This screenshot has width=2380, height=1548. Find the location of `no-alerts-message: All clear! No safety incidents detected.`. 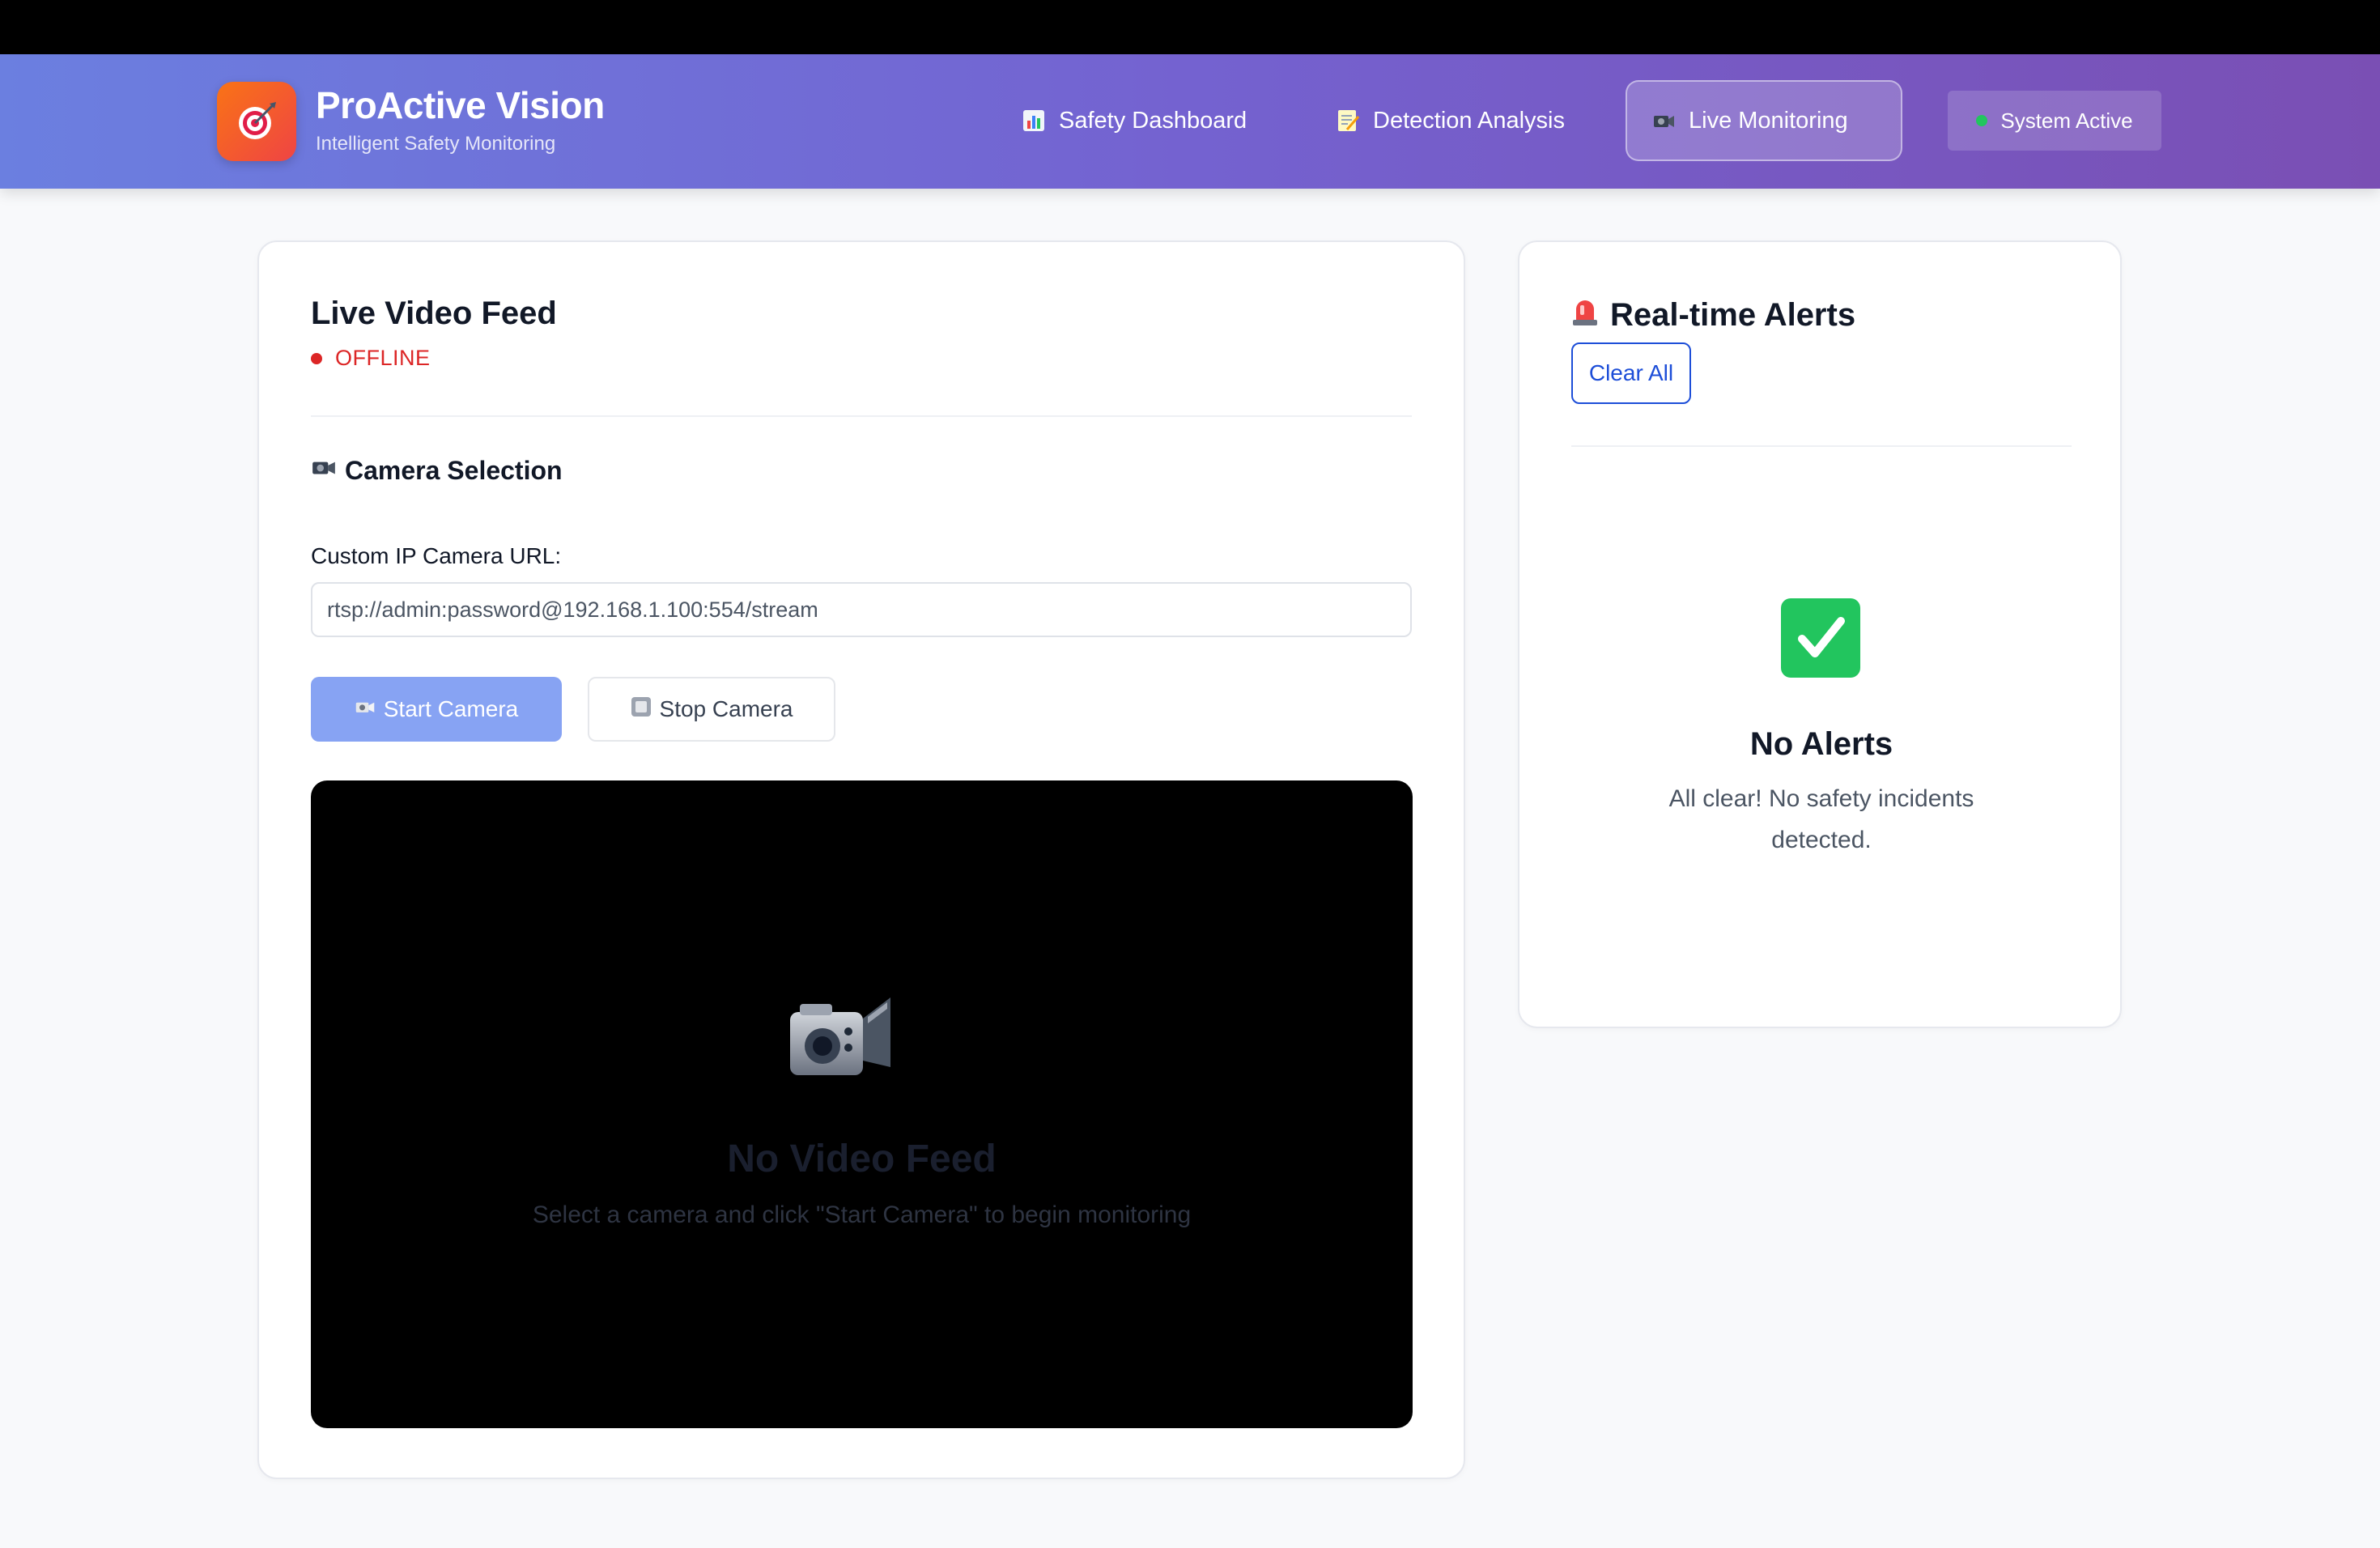

no-alerts-message: All clear! No safety incidents detected. is located at coordinates (1821, 819).